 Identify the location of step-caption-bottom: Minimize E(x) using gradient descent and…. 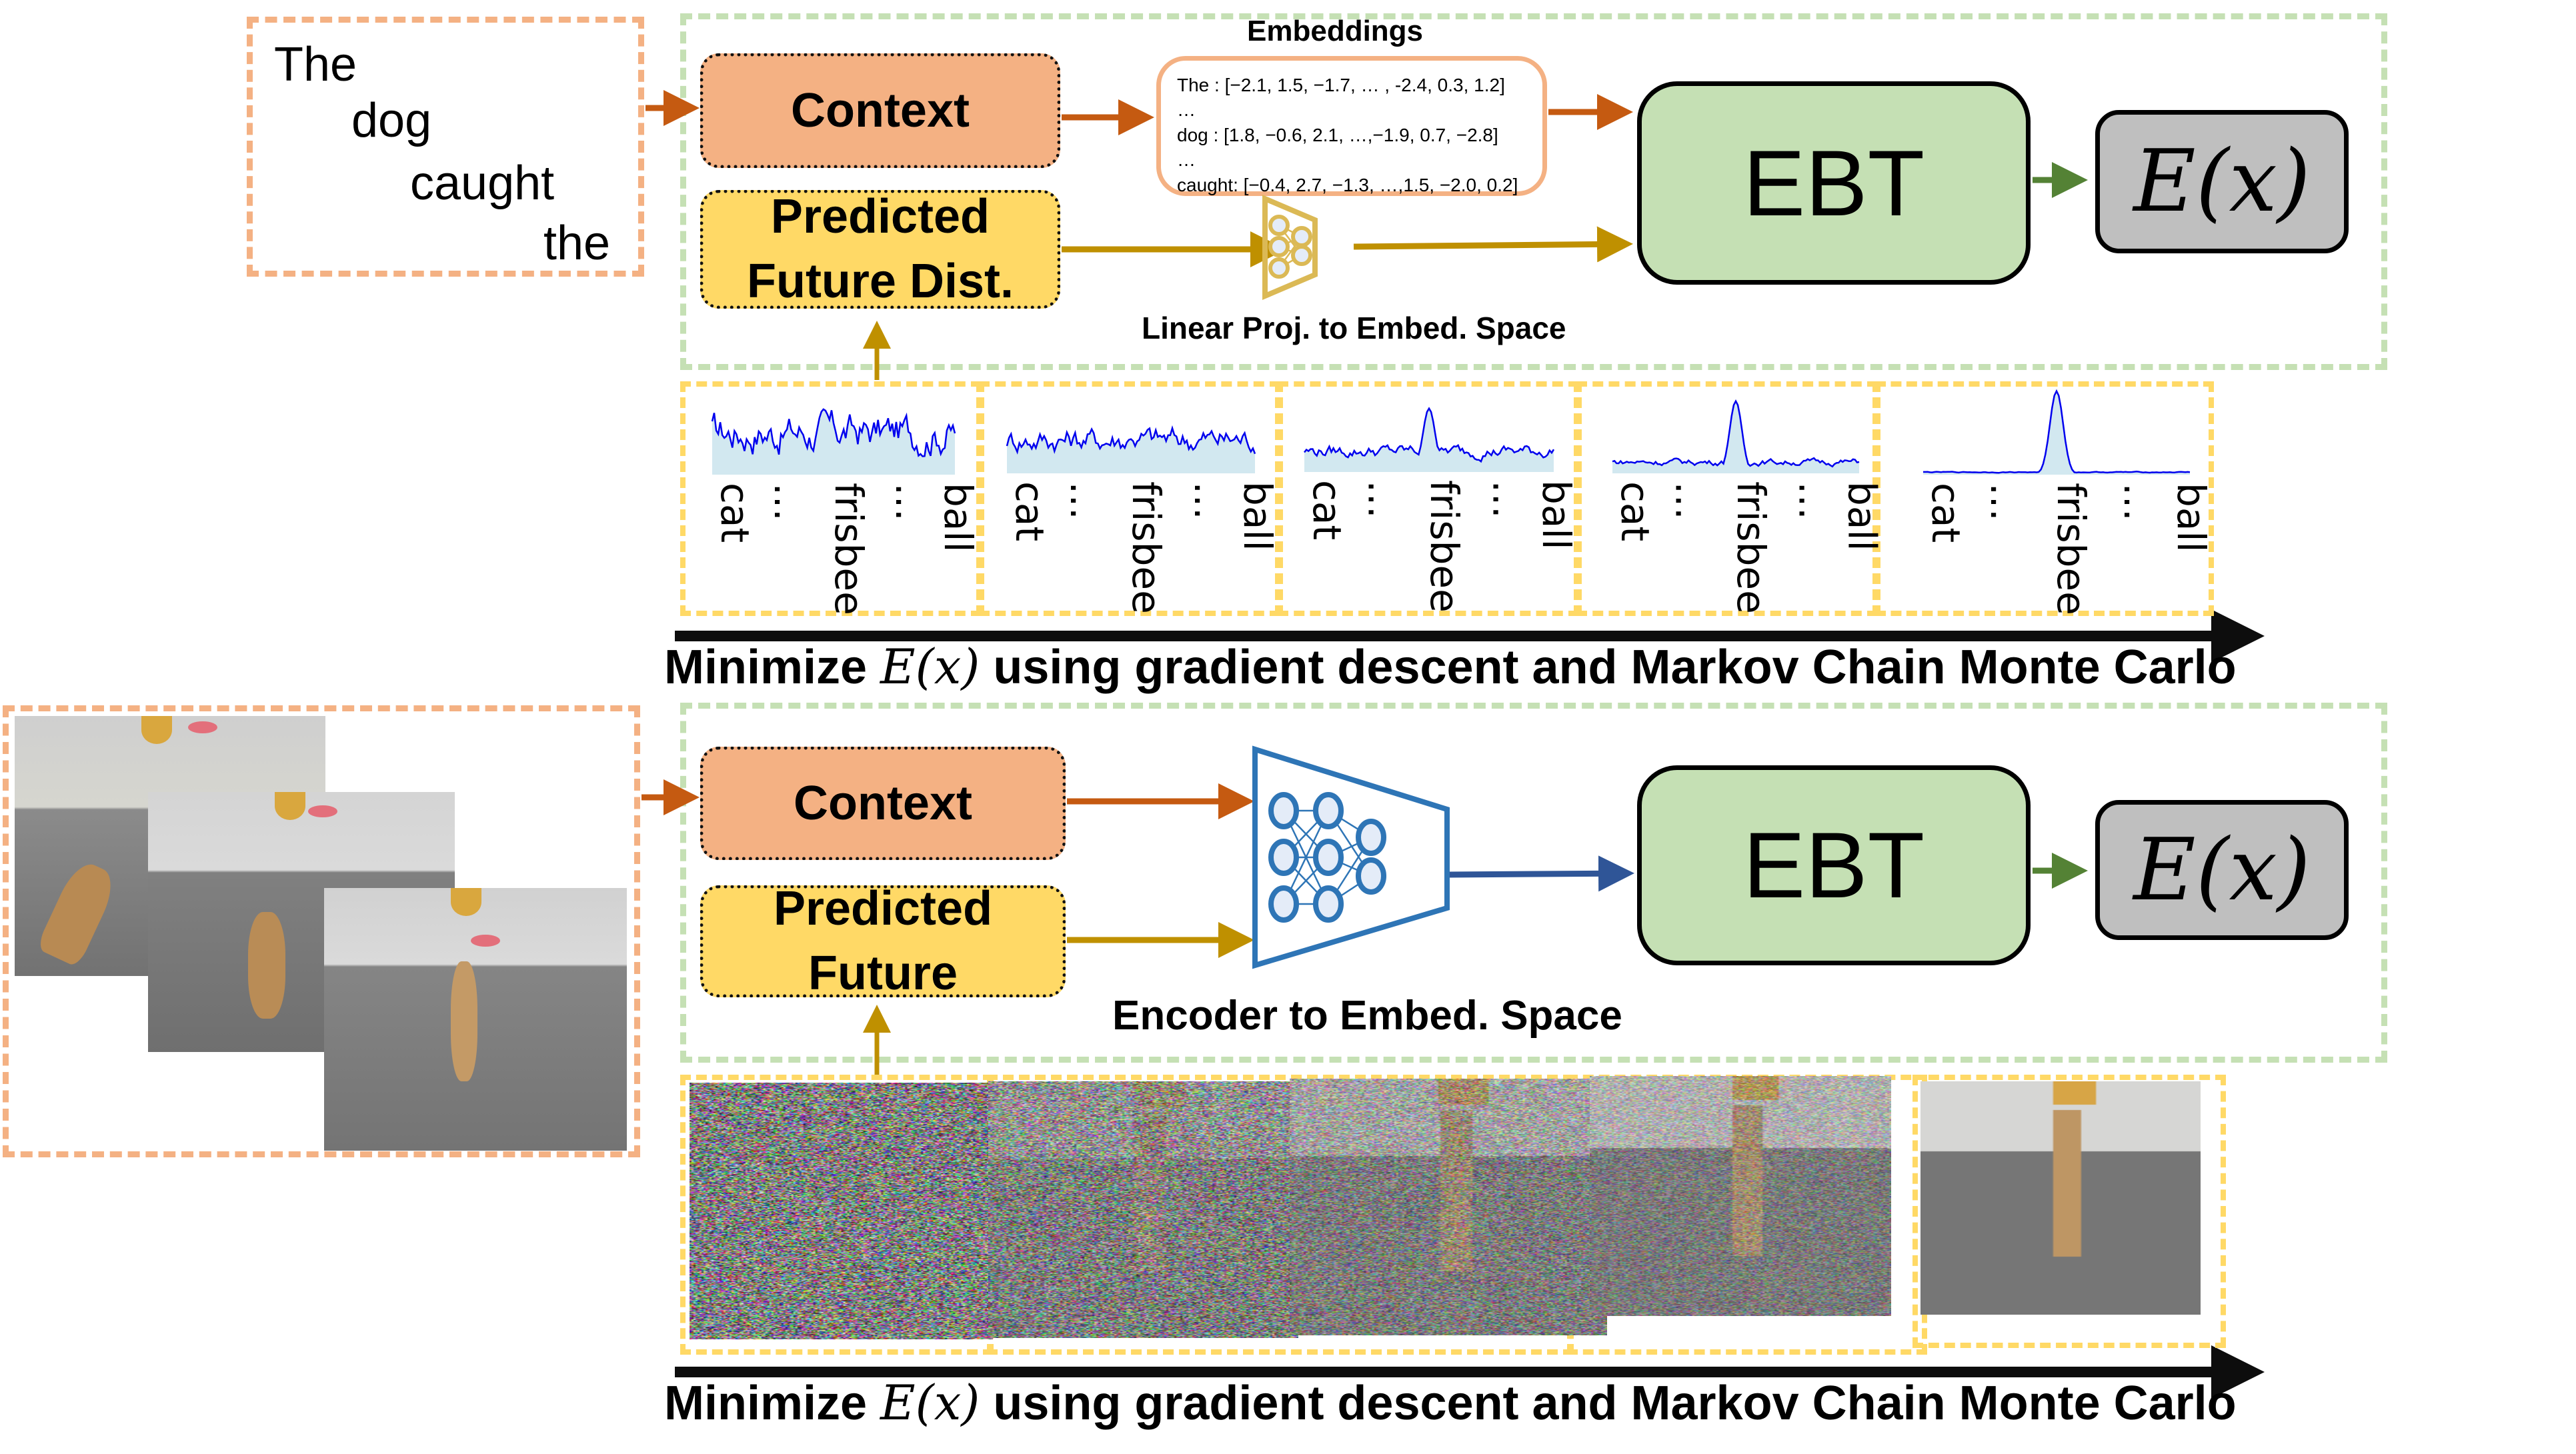
(1451, 1403).